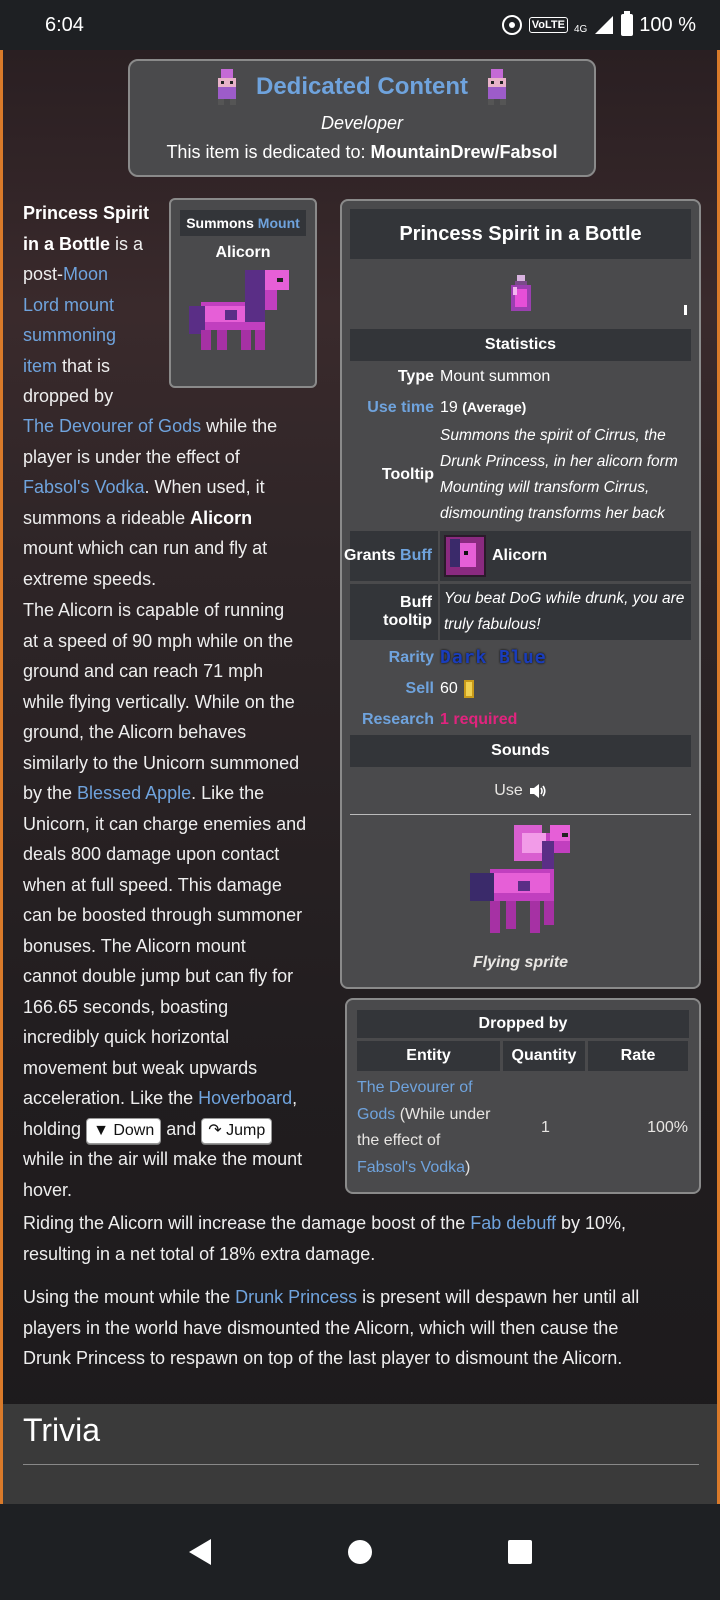 Image resolution: width=720 pixels, height=1600 pixels. I want to click on recents-button, so click(520, 1552).